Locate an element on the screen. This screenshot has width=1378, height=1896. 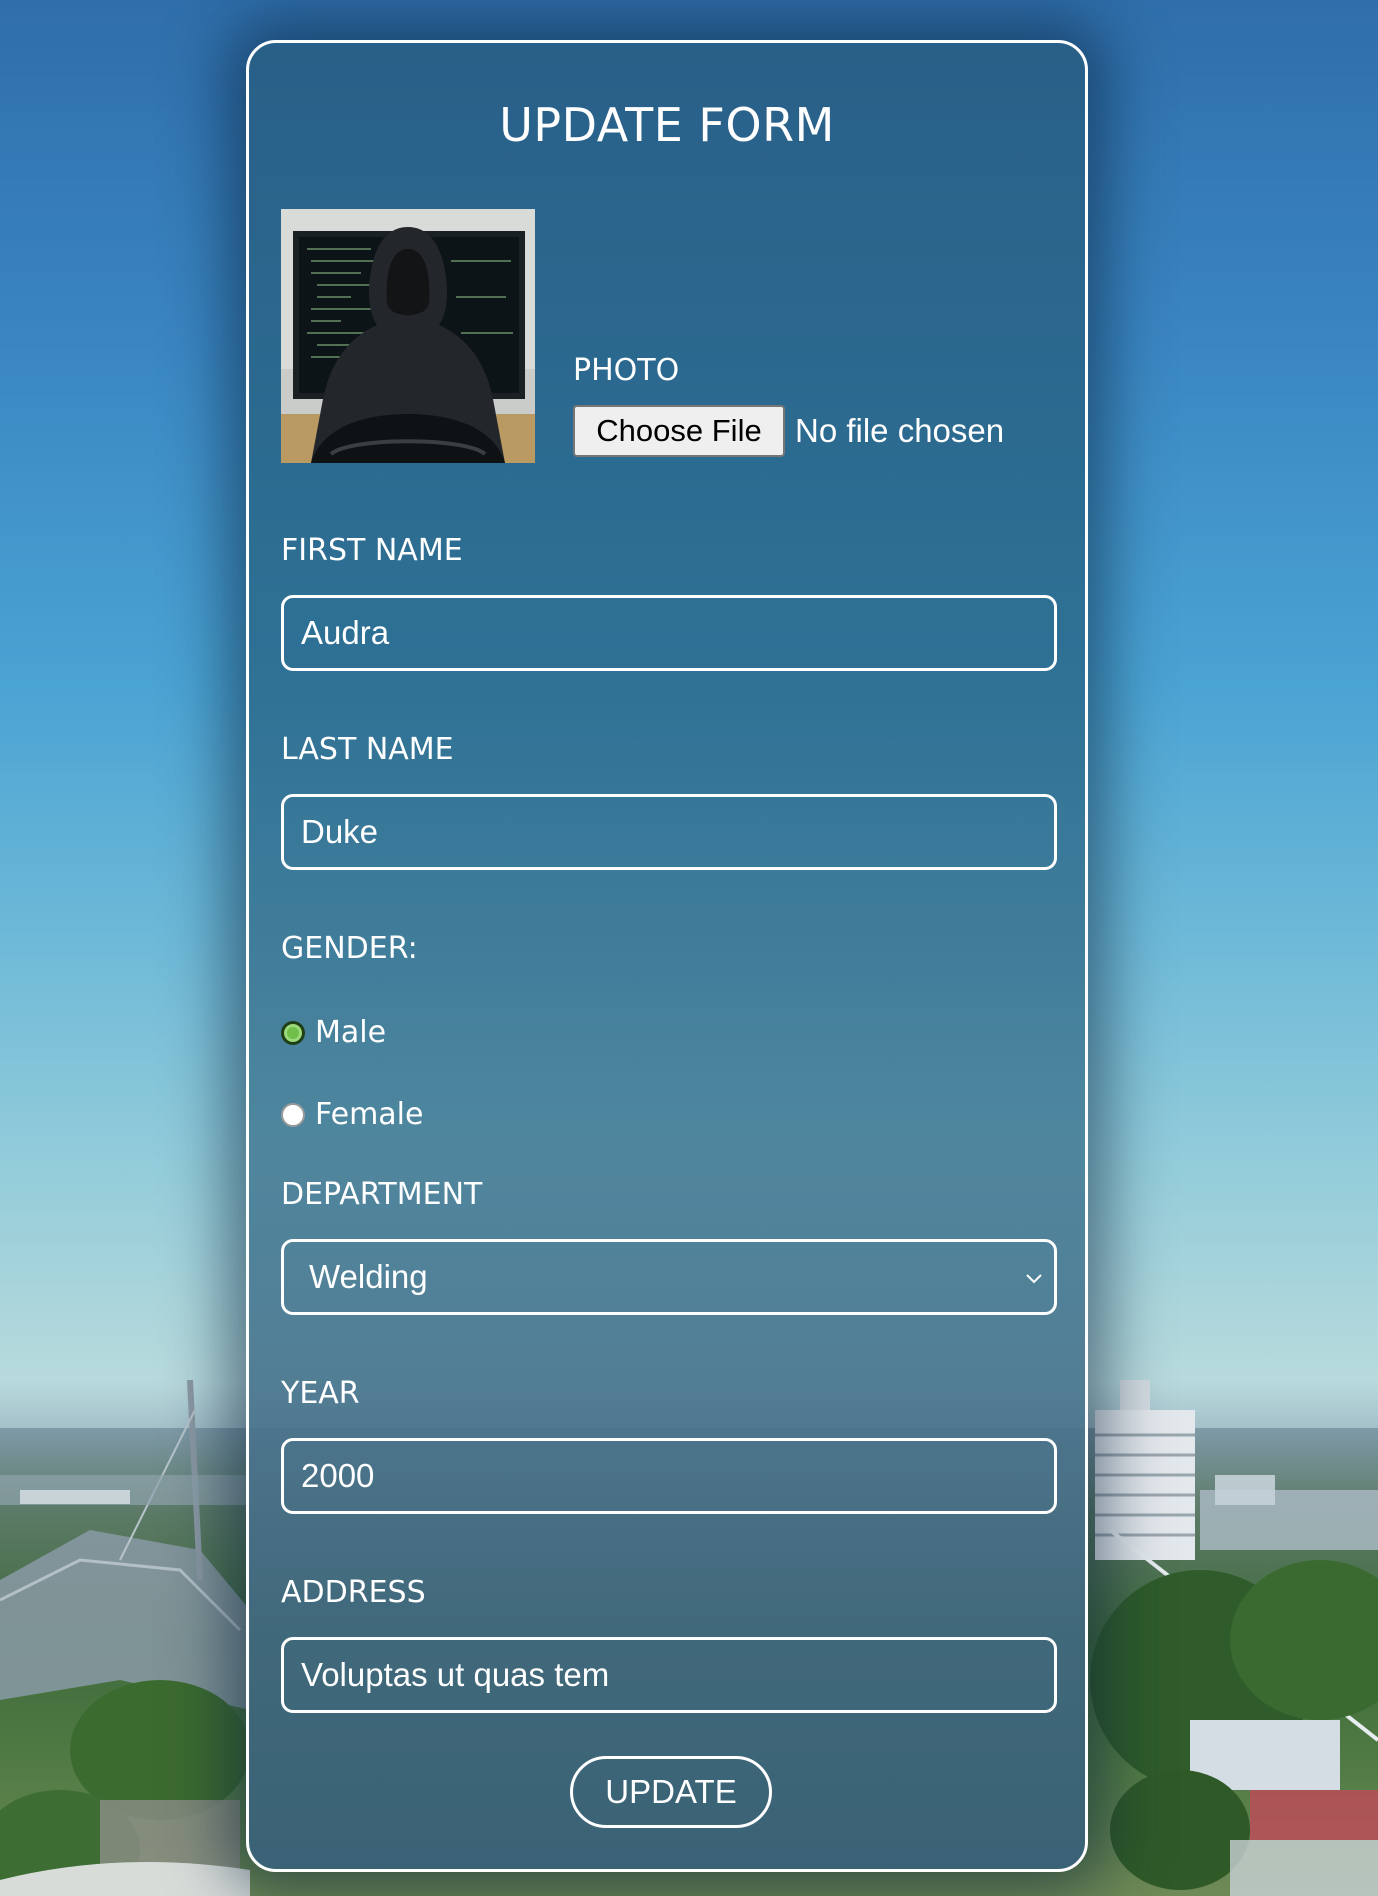
gender-option-female: Female is located at coordinates (352, 1114).